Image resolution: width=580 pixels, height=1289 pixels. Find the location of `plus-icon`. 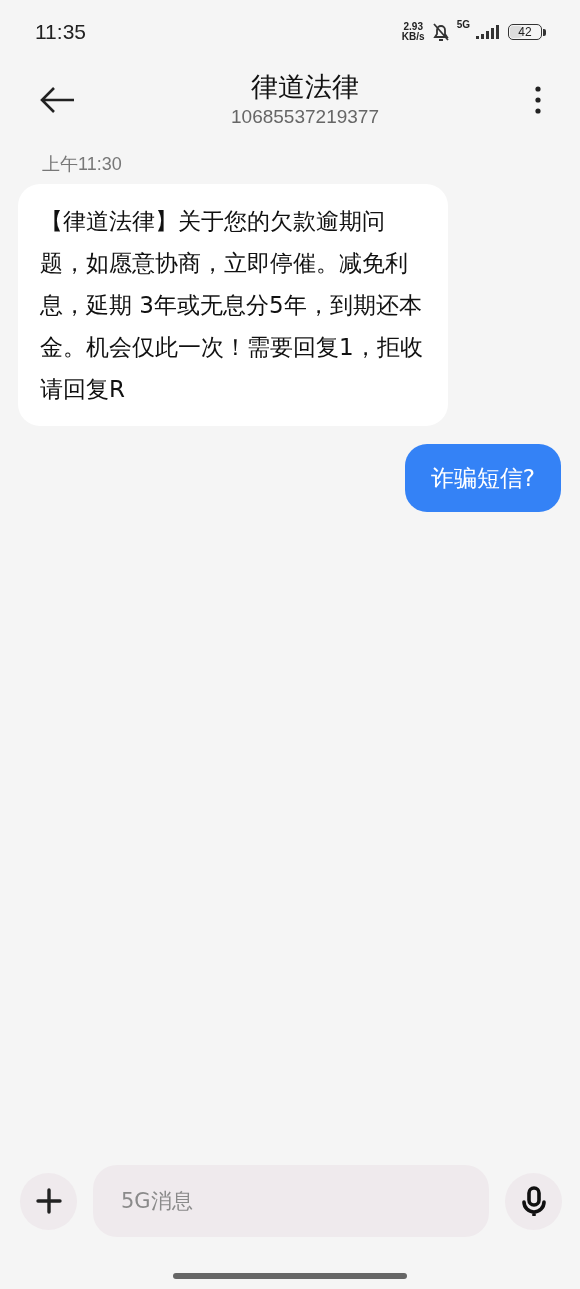

plus-icon is located at coordinates (48, 1201).